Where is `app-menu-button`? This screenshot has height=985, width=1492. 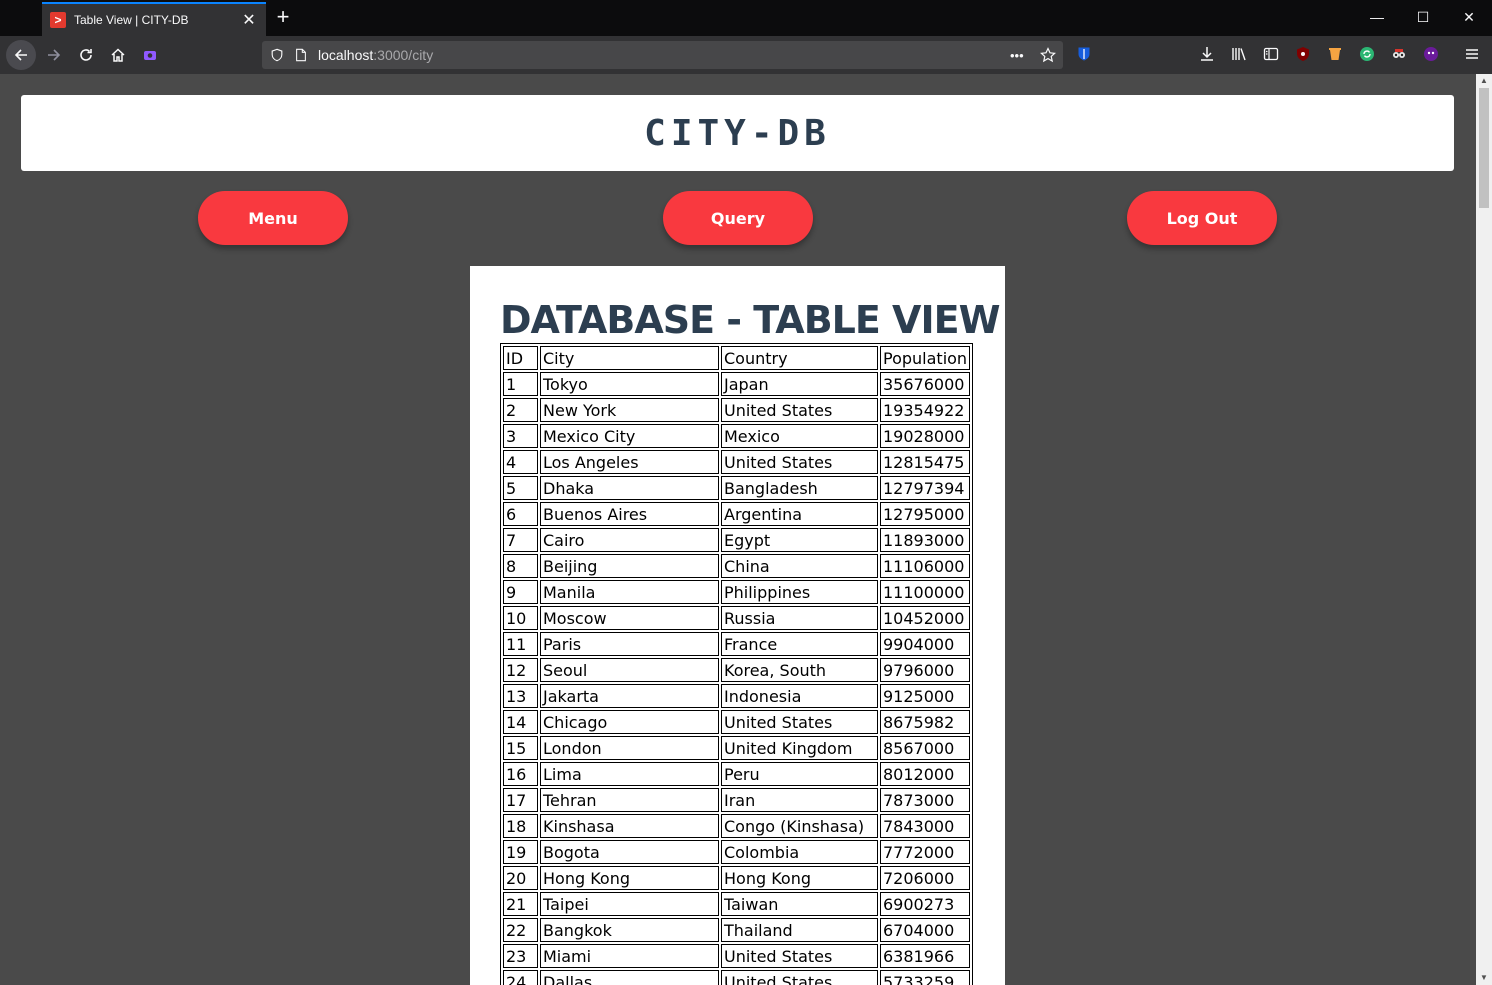
app-menu-button is located at coordinates (1472, 54).